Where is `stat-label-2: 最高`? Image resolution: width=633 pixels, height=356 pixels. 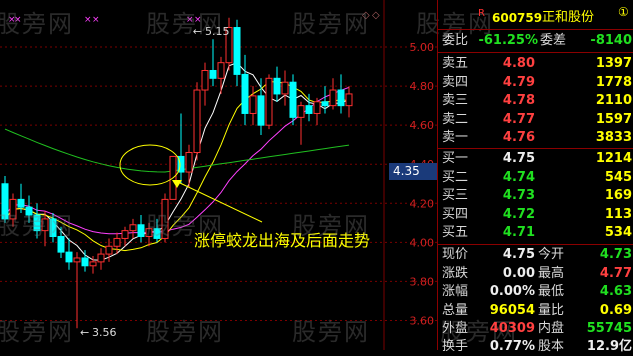 stat-label-2: 最高 is located at coordinates (551, 273).